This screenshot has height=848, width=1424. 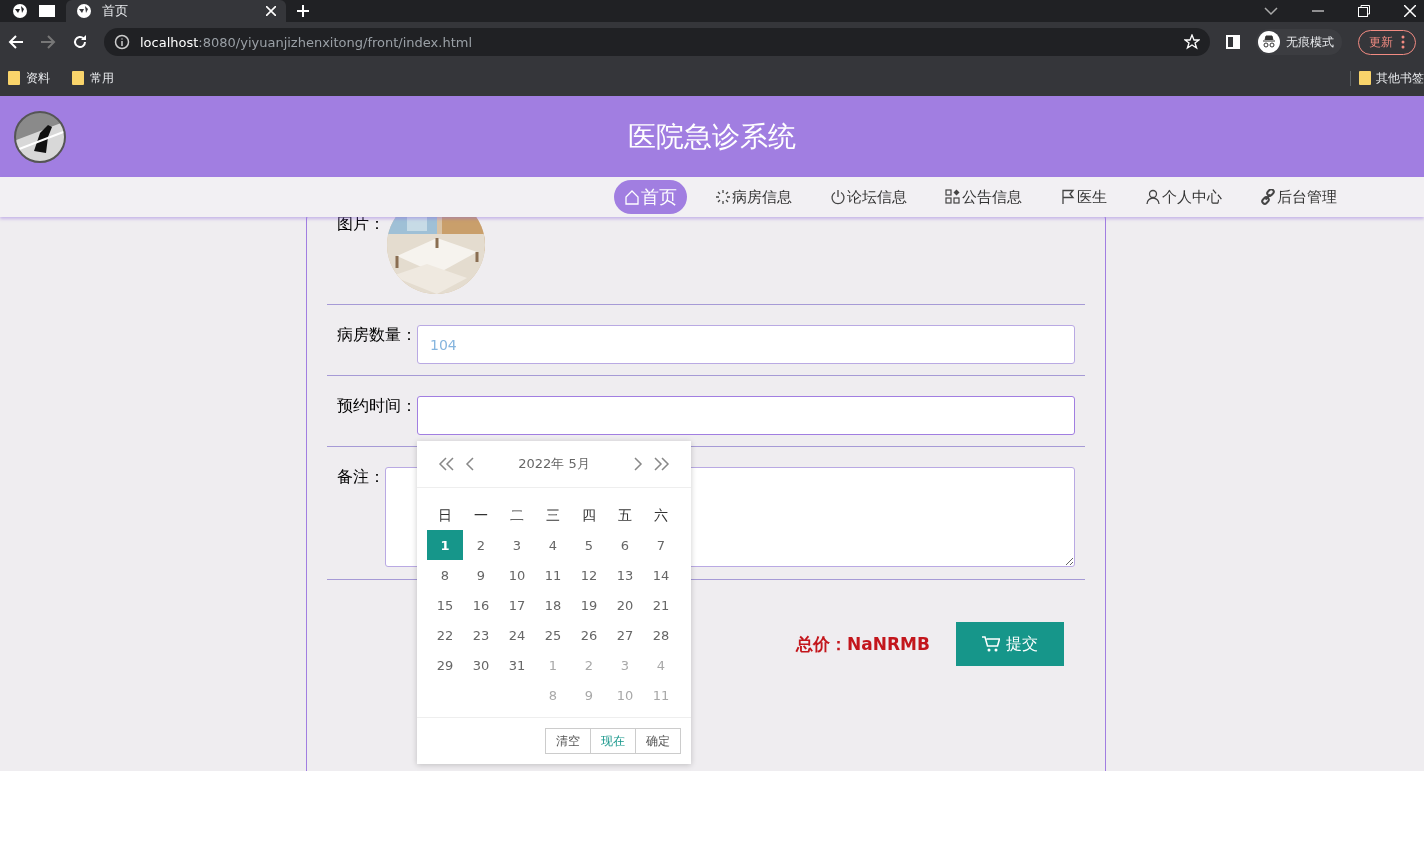 I want to click on loader-icon, so click(x=723, y=197).